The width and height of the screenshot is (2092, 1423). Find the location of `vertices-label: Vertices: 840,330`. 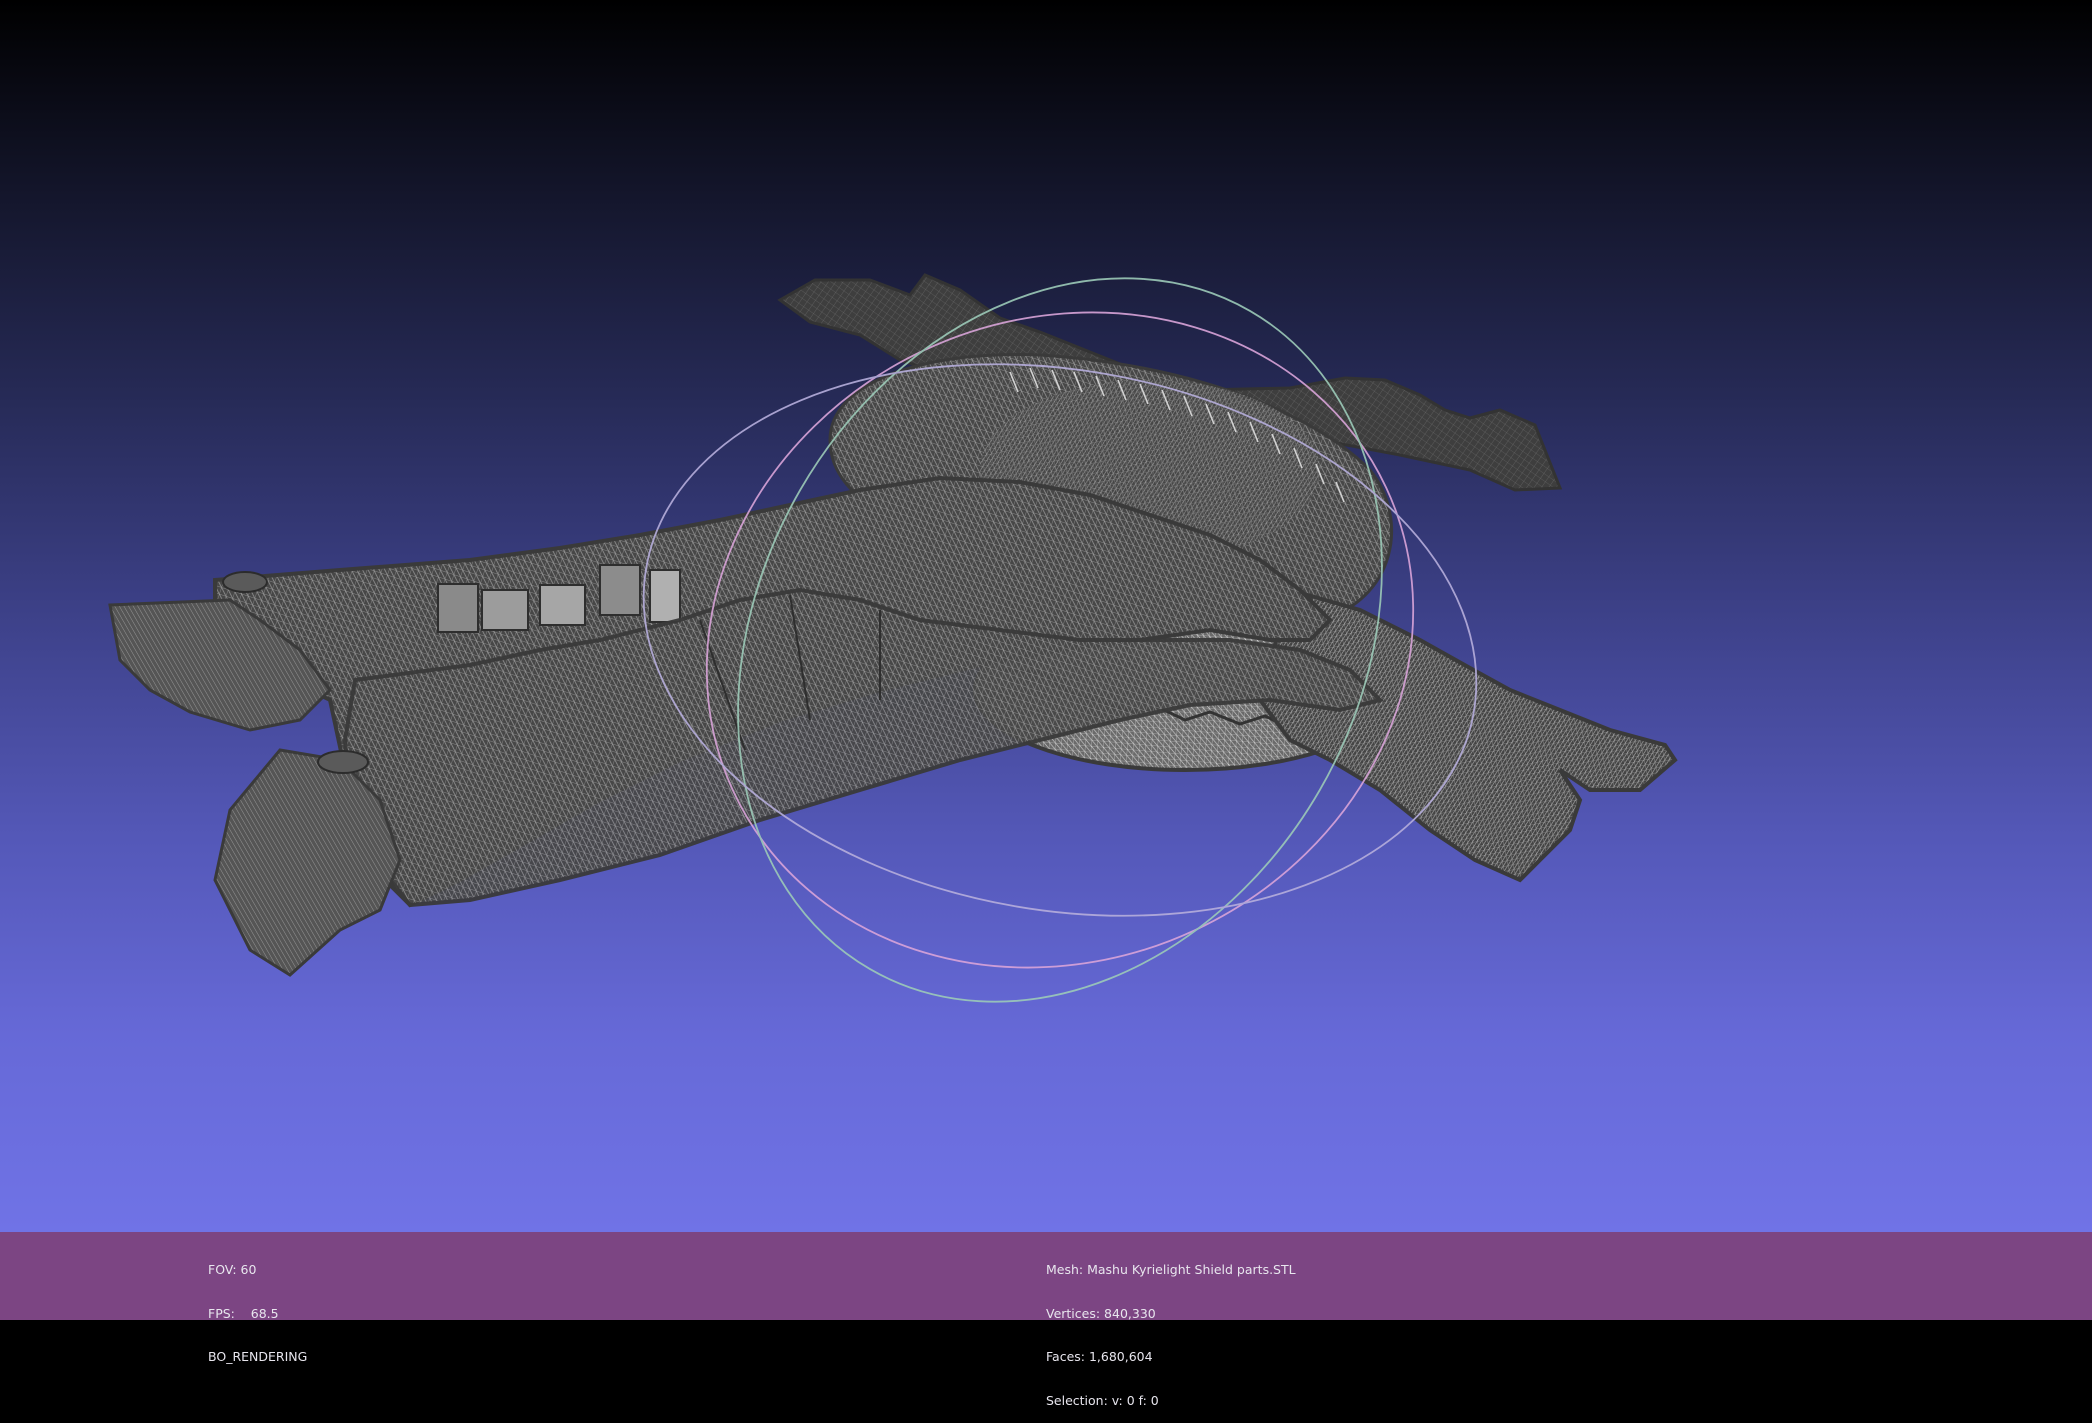

vertices-label: Vertices: 840,330 is located at coordinates (1101, 1313).